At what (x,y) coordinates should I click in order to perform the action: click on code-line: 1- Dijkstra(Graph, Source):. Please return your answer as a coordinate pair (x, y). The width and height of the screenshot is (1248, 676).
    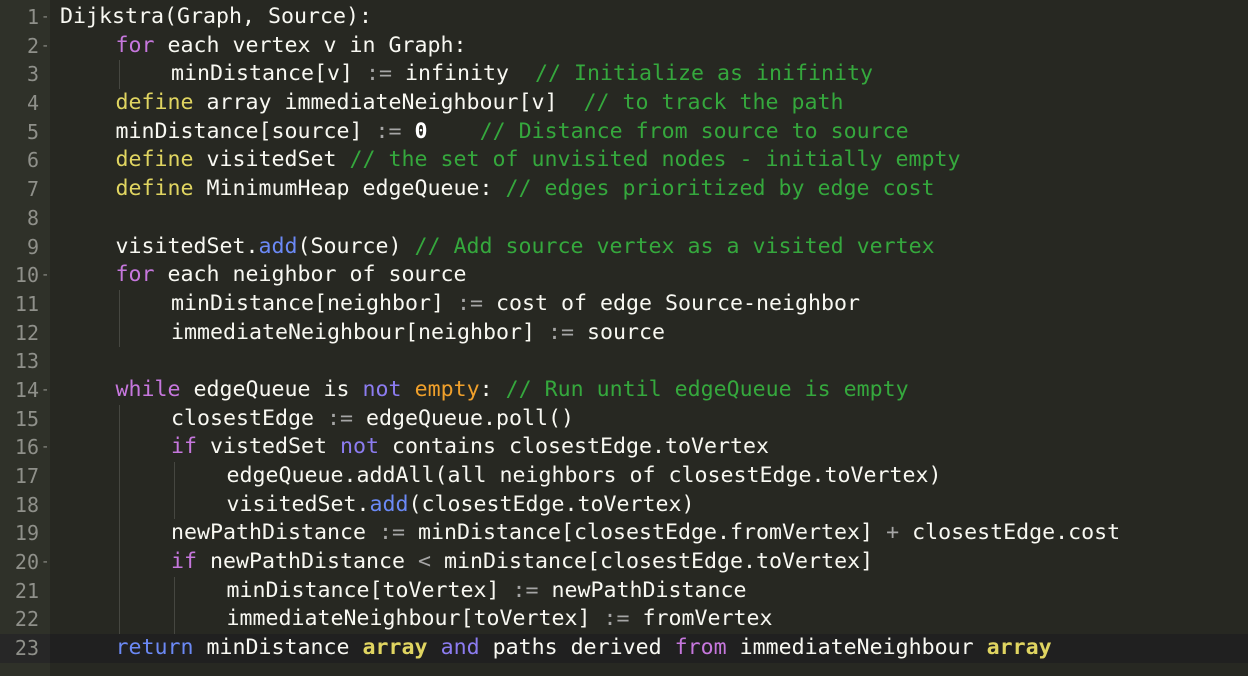
    Looking at the image, I should click on (624, 17).